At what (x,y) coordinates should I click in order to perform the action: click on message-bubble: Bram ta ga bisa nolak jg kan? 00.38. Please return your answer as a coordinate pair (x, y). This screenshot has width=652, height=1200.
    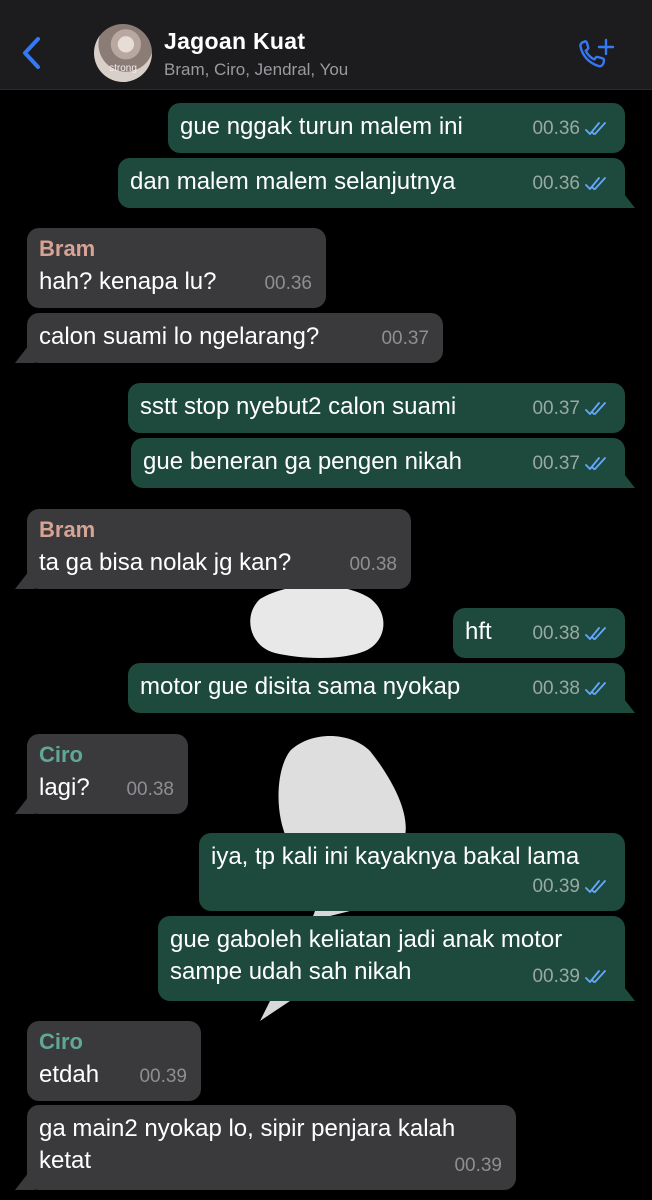
    Looking at the image, I should click on (219, 549).